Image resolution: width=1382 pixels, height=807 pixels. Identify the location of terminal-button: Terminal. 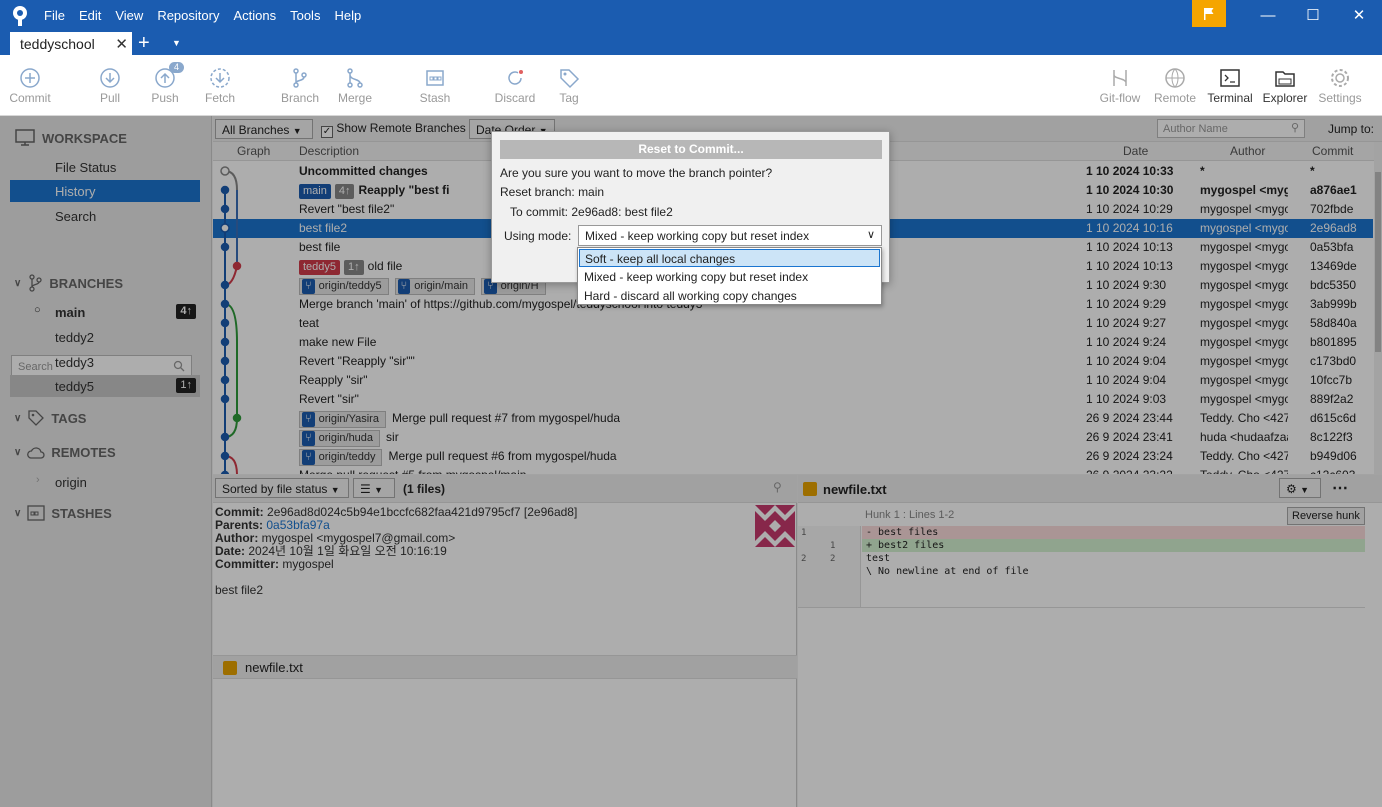
(1230, 85).